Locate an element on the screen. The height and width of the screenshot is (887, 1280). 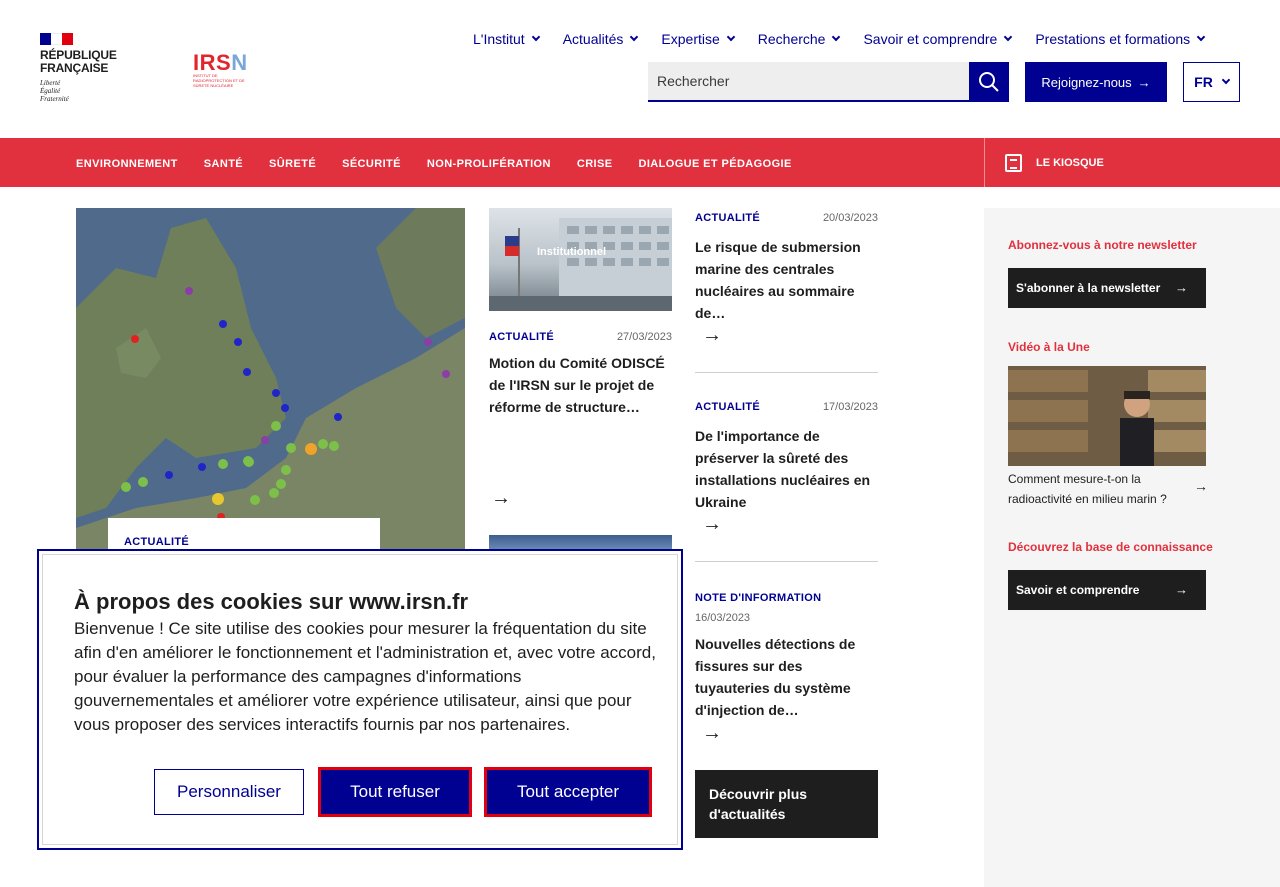
join-us-label: Rejoignez-nous is located at coordinates (1086, 82).